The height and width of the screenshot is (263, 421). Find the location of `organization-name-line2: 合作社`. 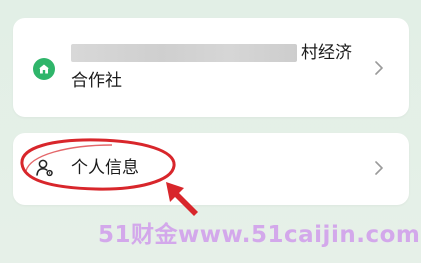

organization-name-line2: 合作社 is located at coordinates (96, 81).